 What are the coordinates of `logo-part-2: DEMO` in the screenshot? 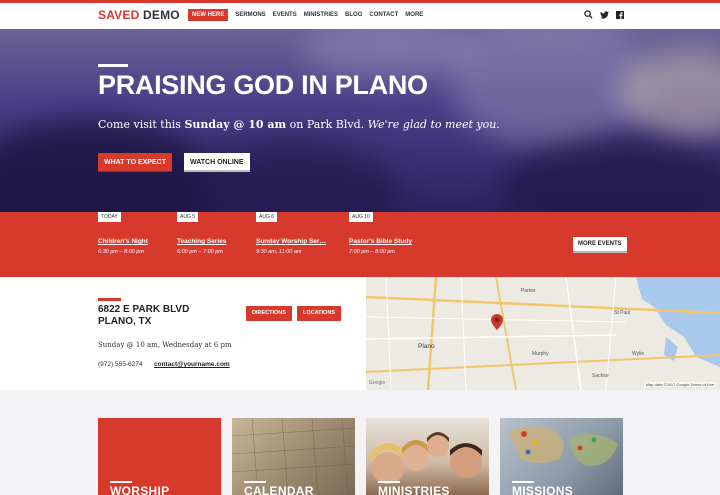 It's located at (161, 15).